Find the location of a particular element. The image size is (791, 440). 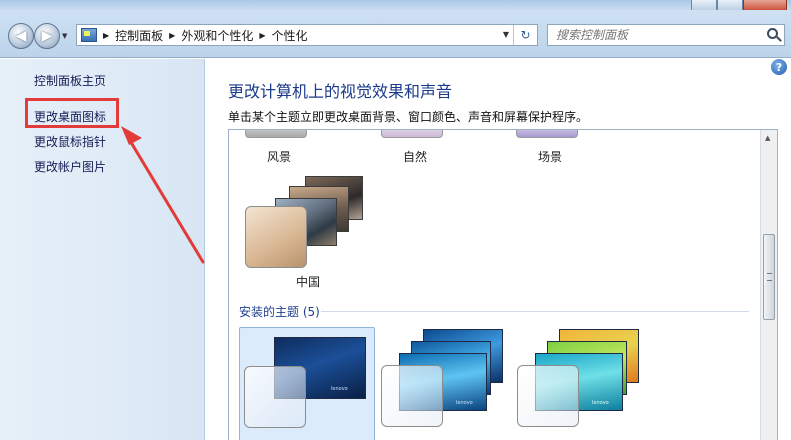

theme-item-china: 中国 is located at coordinates (305, 230).